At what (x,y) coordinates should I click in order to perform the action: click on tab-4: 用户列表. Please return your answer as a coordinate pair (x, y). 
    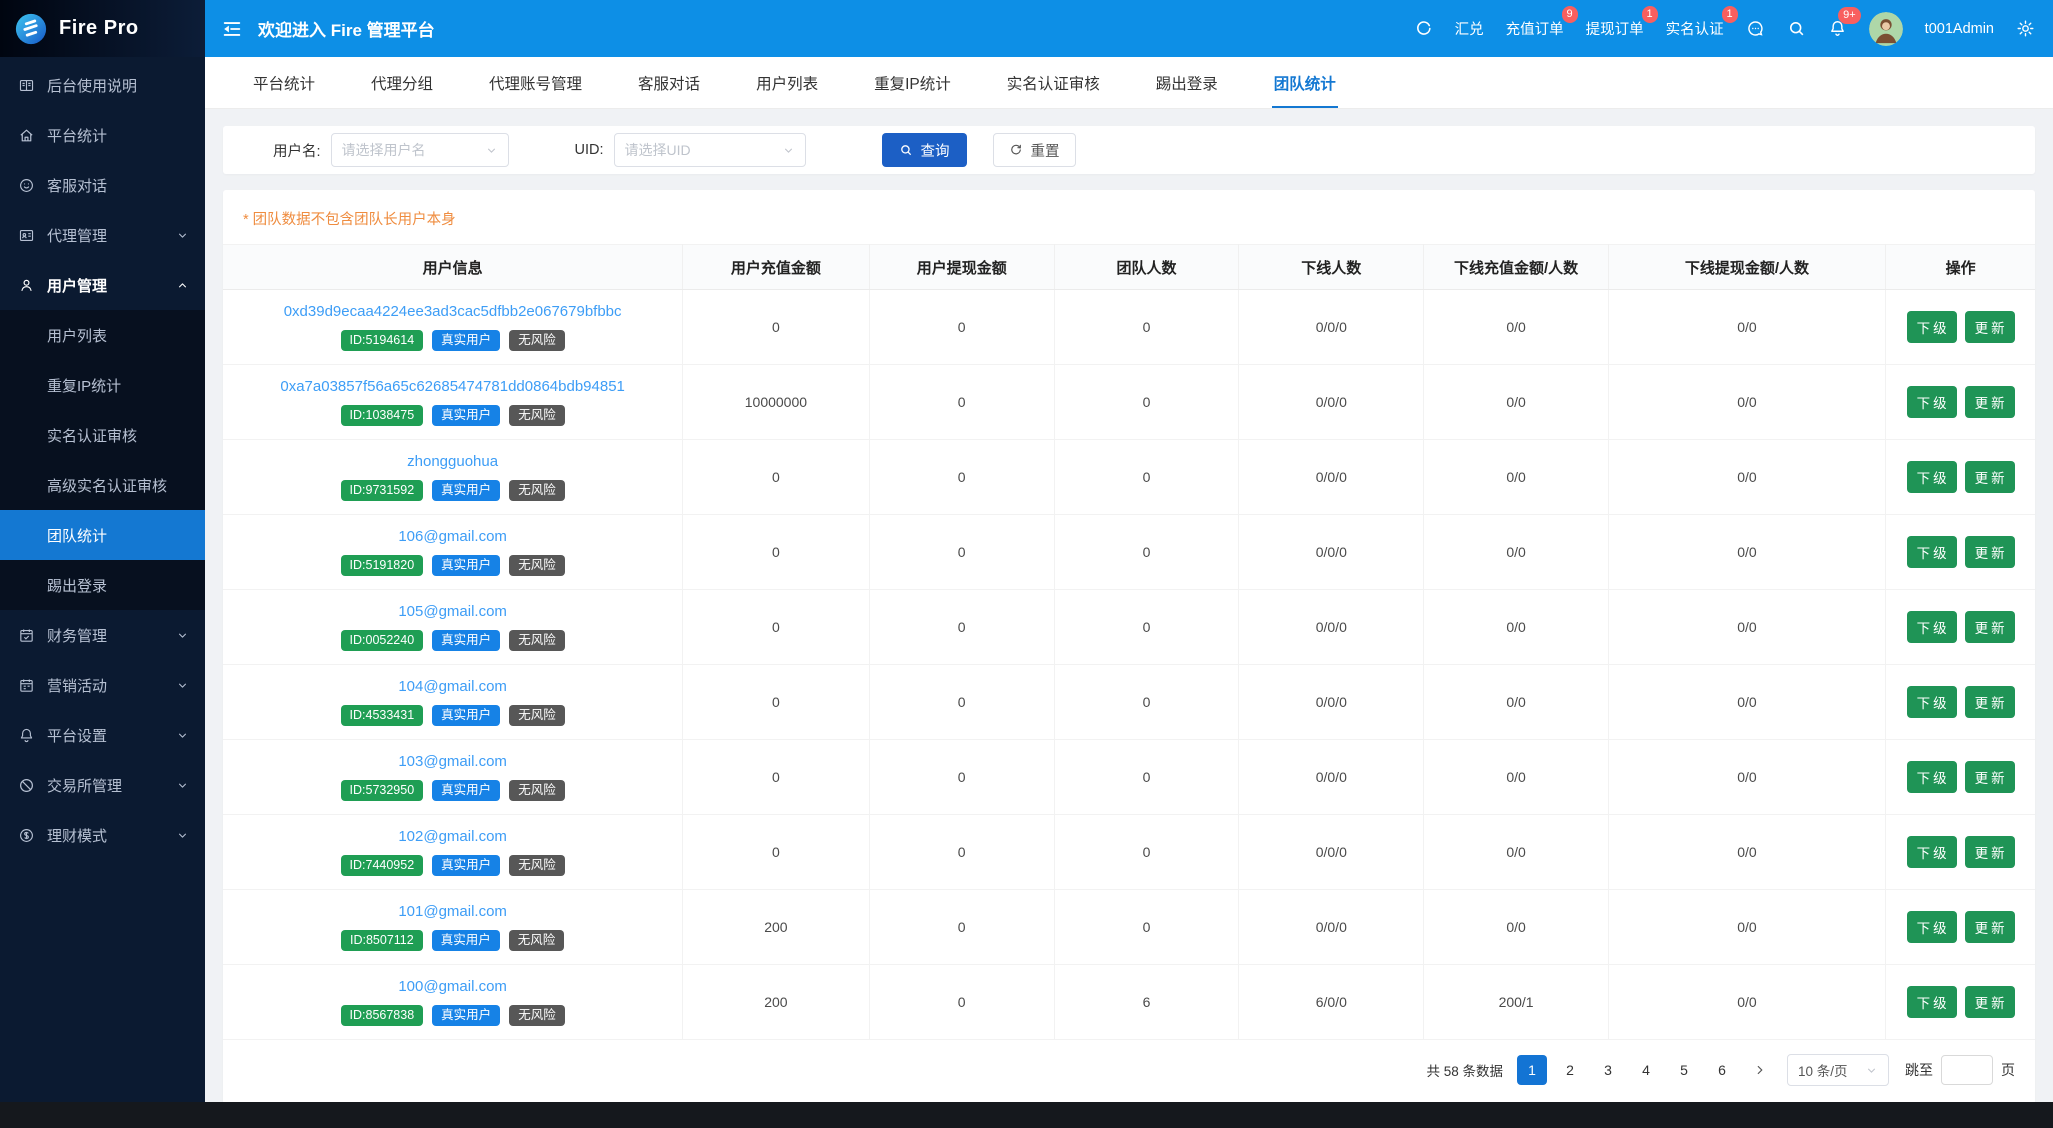
    Looking at the image, I should click on (787, 82).